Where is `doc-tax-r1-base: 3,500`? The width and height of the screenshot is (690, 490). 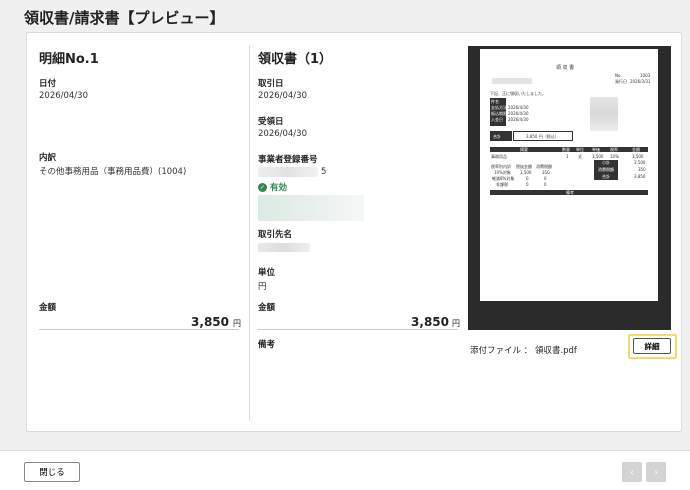 doc-tax-r1-base: 3,500 is located at coordinates (526, 172).